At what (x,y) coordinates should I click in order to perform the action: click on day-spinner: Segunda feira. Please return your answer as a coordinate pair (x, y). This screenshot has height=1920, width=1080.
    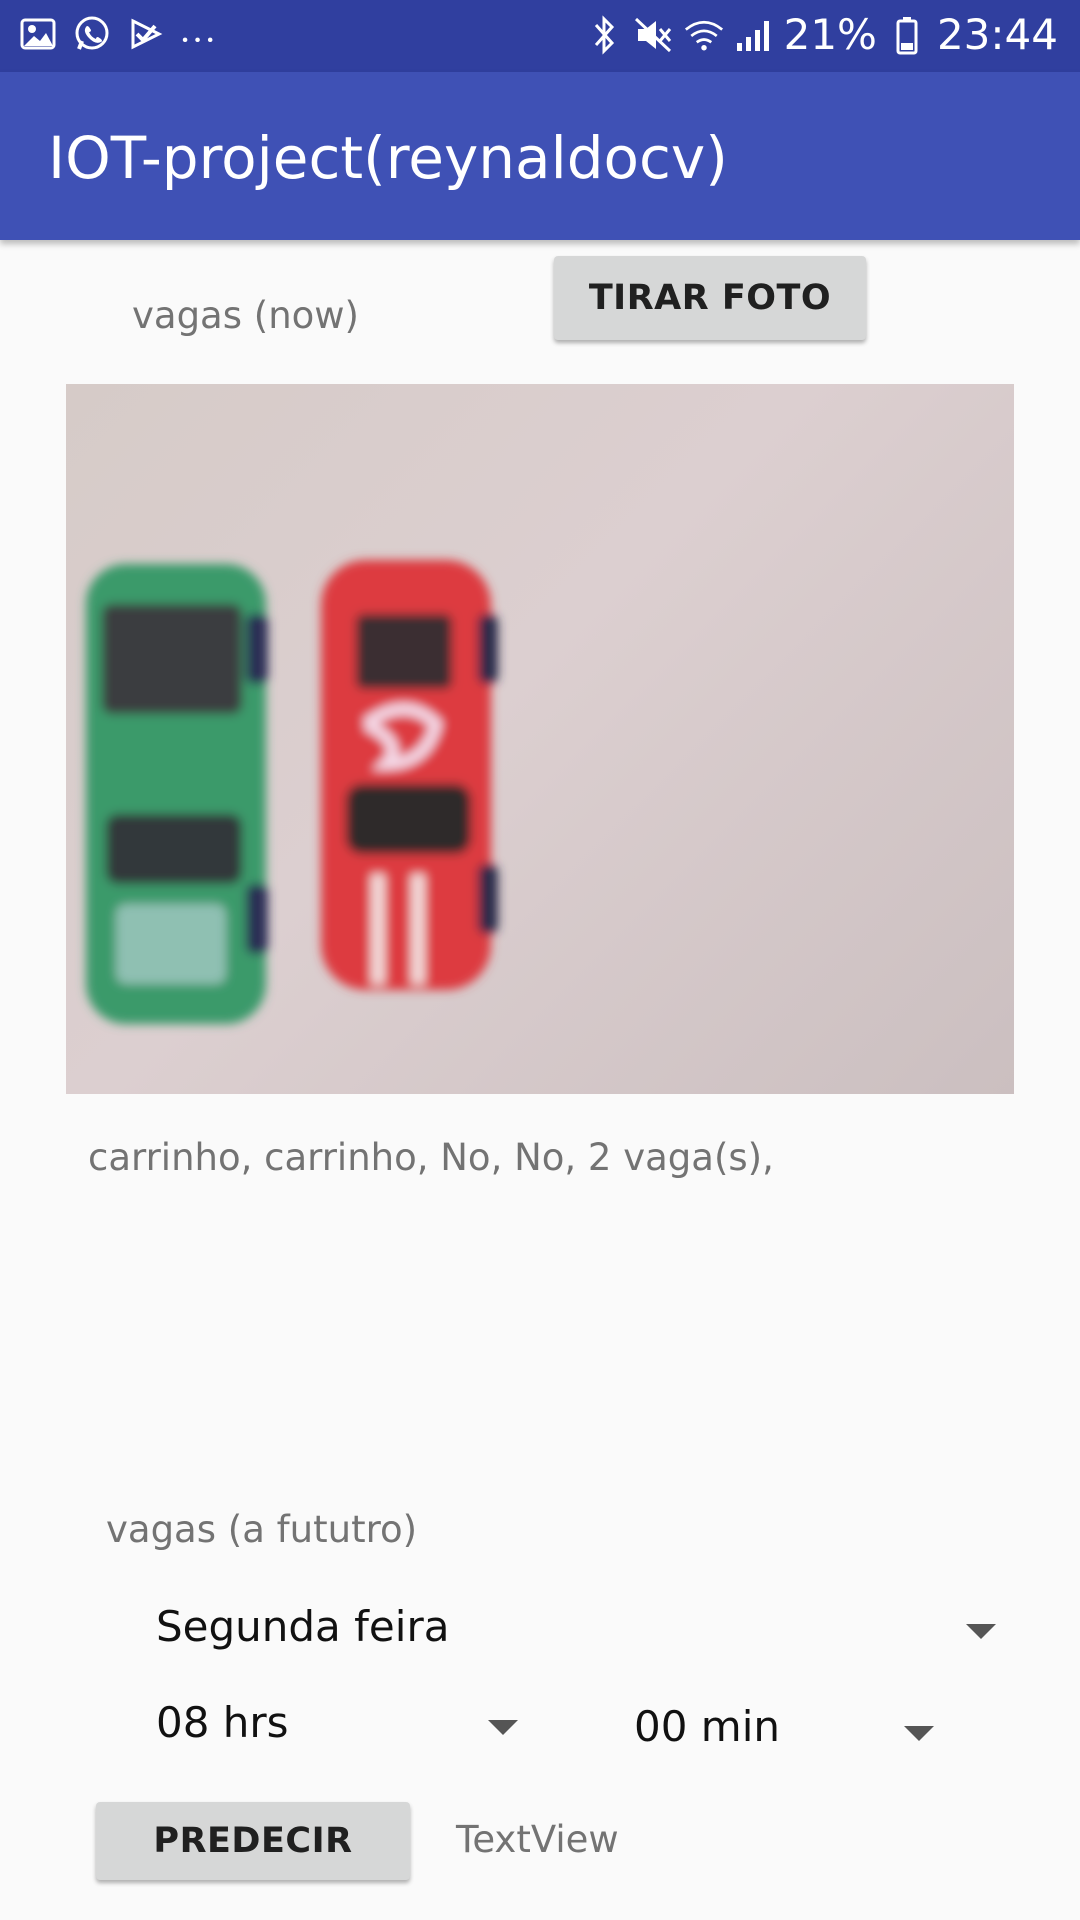
    Looking at the image, I should click on (560, 1630).